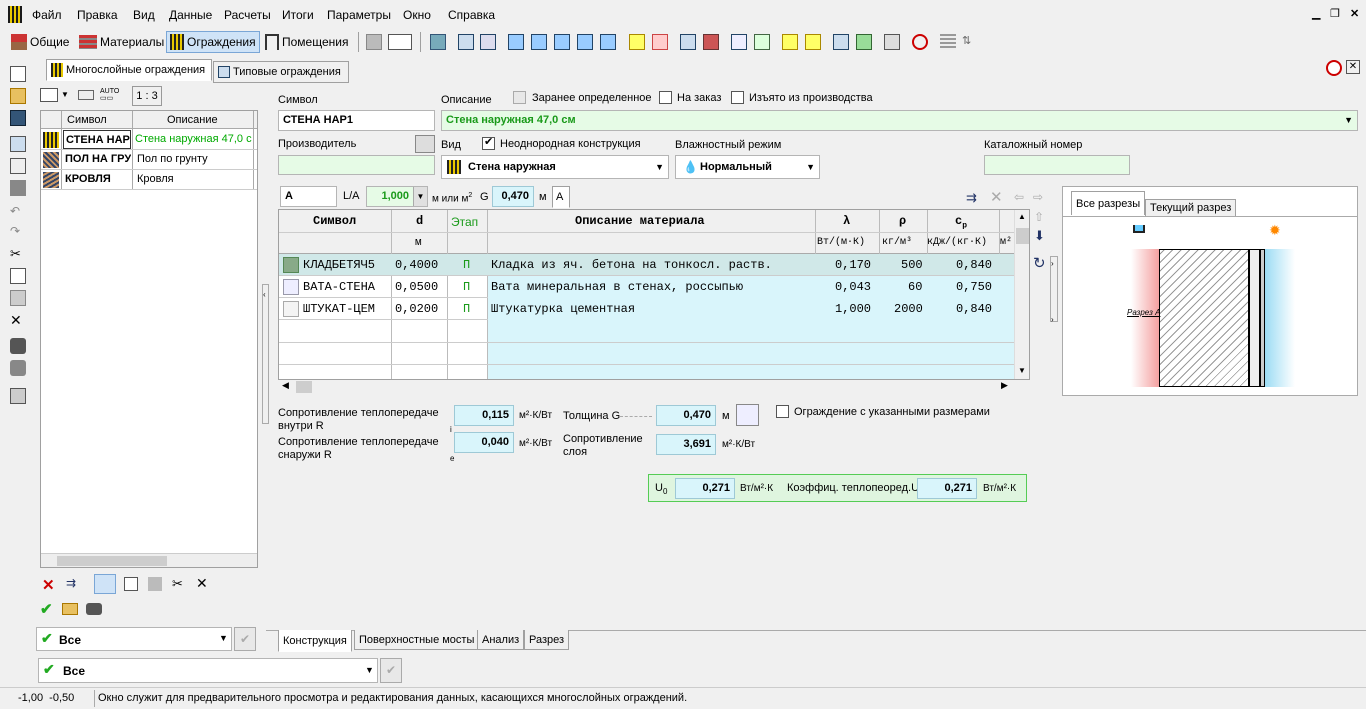 This screenshot has height=709, width=1366. I want to click on col-d-header: d, so click(419, 221).